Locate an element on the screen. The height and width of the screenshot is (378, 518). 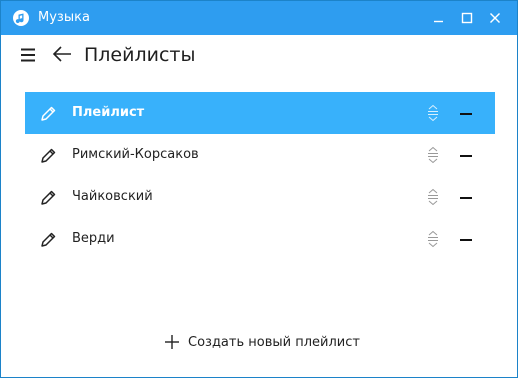
playlist-name: Чайковский is located at coordinates (112, 196).